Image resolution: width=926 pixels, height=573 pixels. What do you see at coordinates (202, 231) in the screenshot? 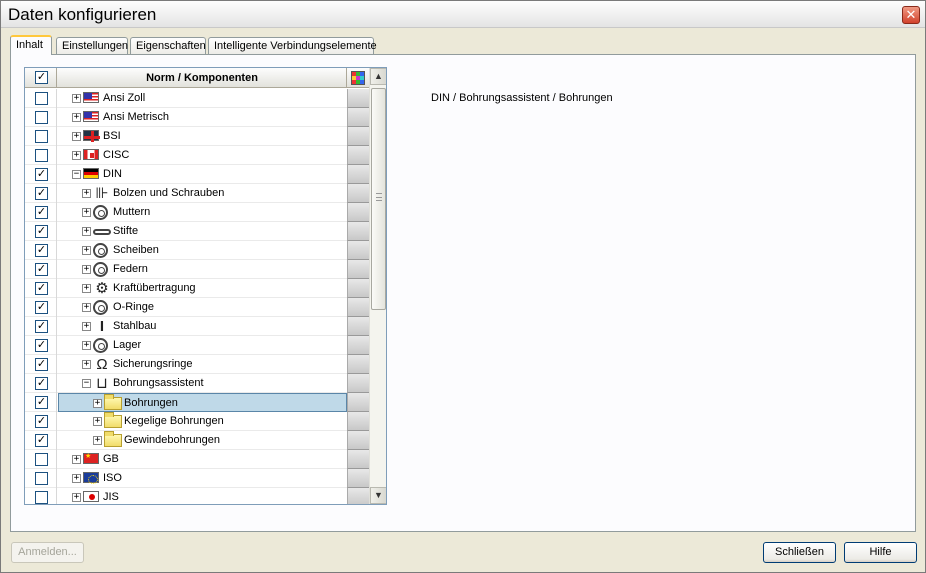
I see `row-label-cell: + Stifte` at bounding box center [202, 231].